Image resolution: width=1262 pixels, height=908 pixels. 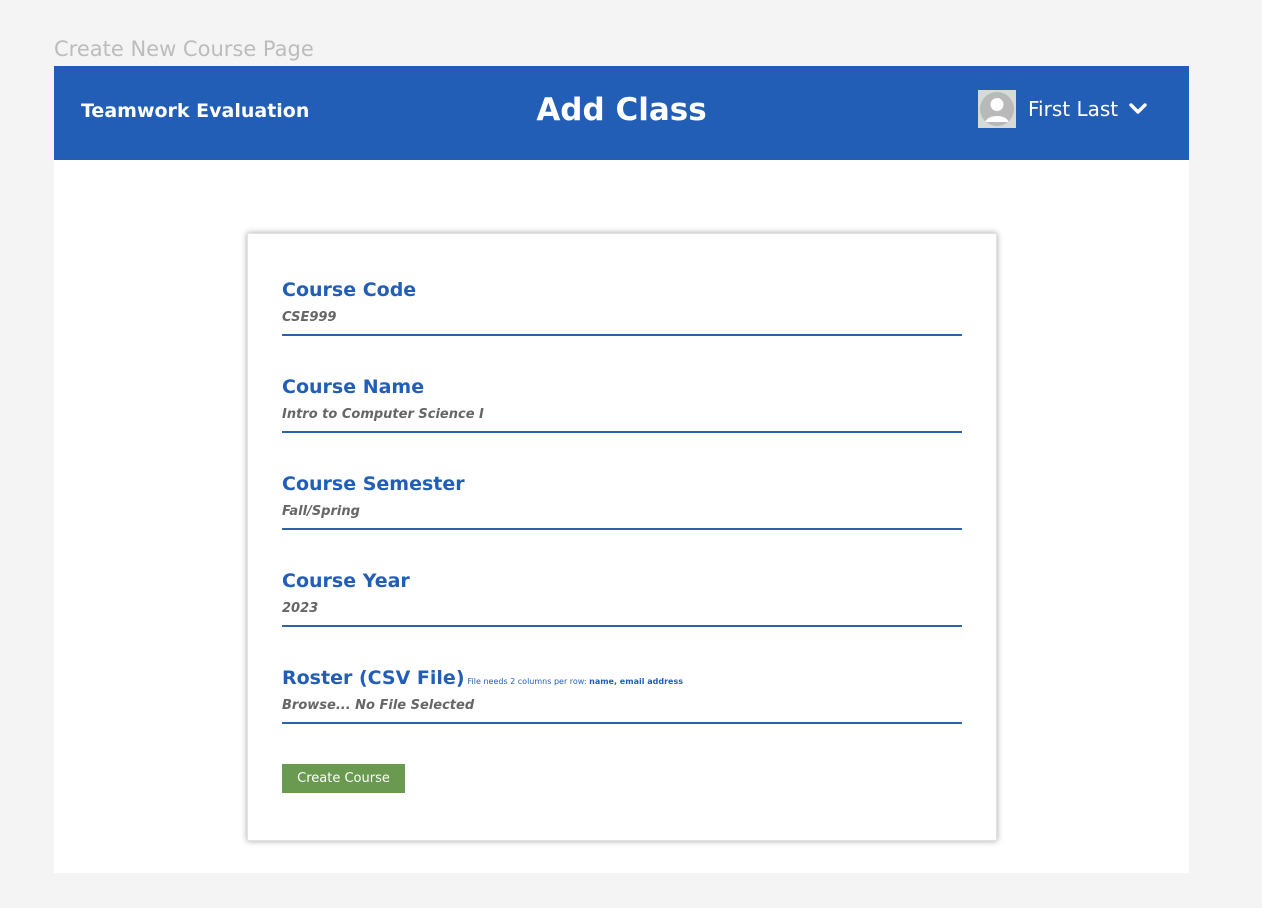 What do you see at coordinates (346, 581) in the screenshot?
I see `course-year-label: Course Year` at bounding box center [346, 581].